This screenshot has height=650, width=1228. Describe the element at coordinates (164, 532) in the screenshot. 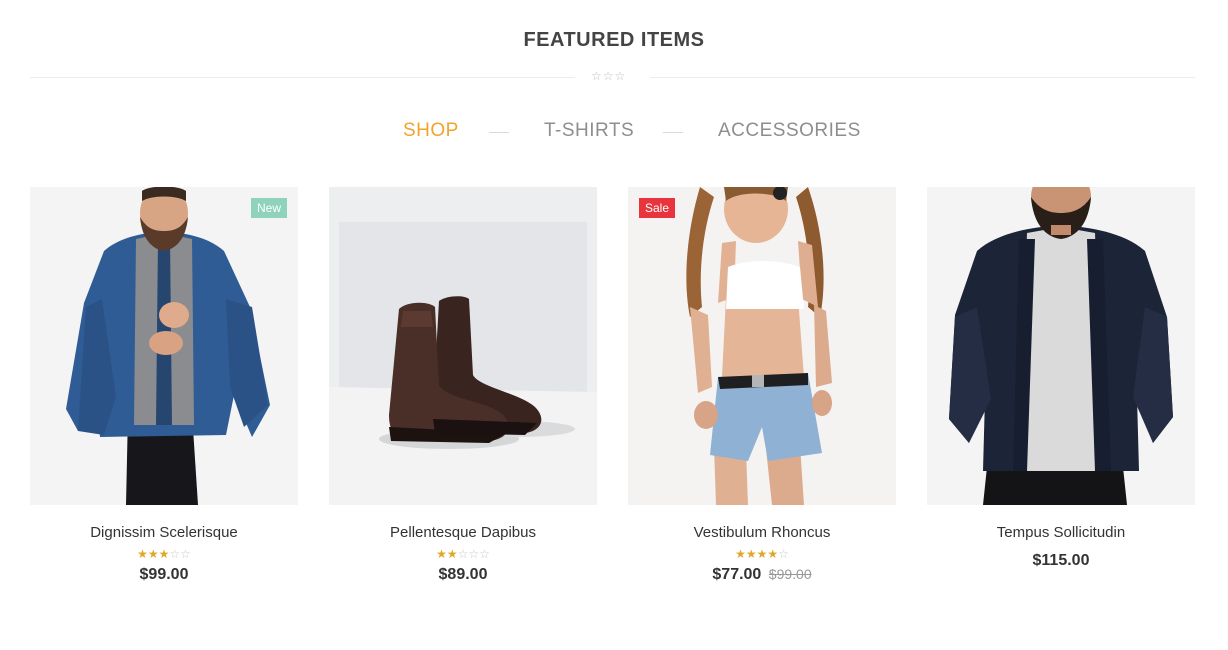

I see `product-name: Dignissim Scelerisque` at that location.